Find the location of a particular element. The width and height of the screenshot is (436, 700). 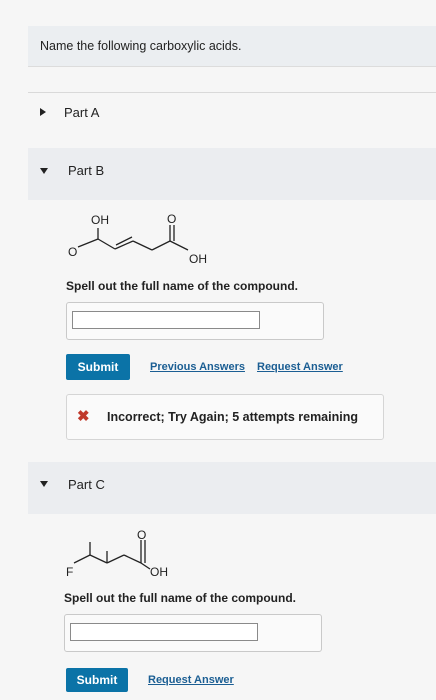

part-b-answer-box is located at coordinates (195, 321).